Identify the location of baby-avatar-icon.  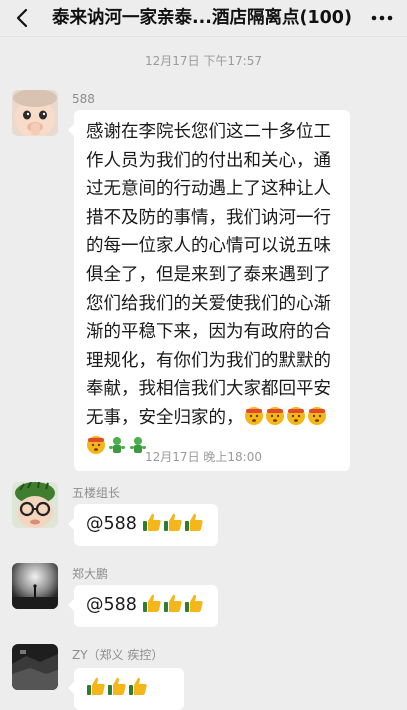
(35, 113).